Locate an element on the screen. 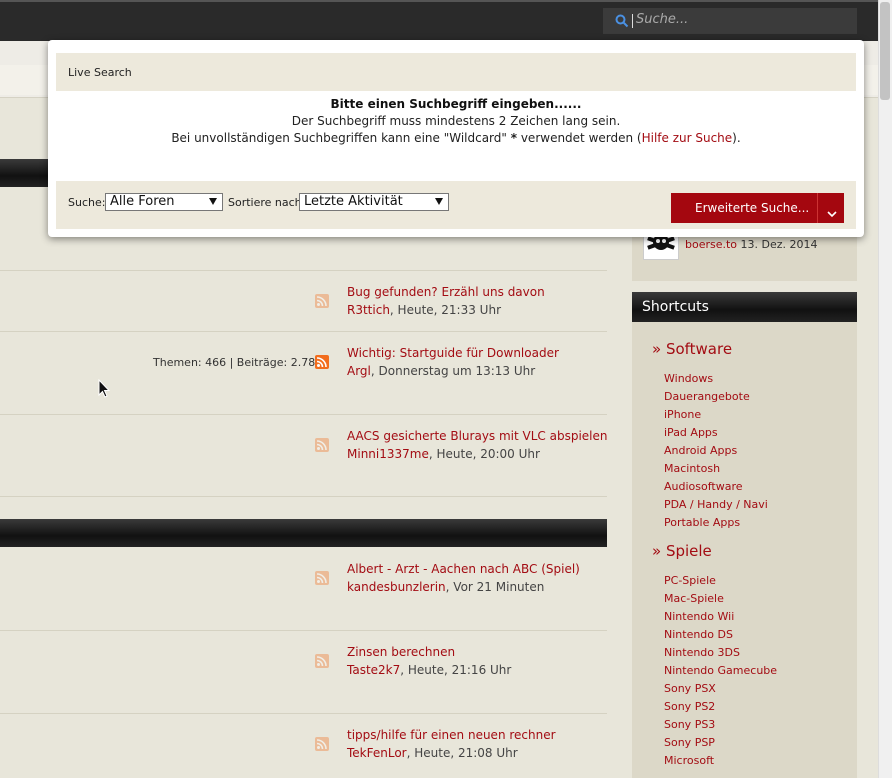 The image size is (892, 778). last-post-user: TekFenLor is located at coordinates (377, 753).